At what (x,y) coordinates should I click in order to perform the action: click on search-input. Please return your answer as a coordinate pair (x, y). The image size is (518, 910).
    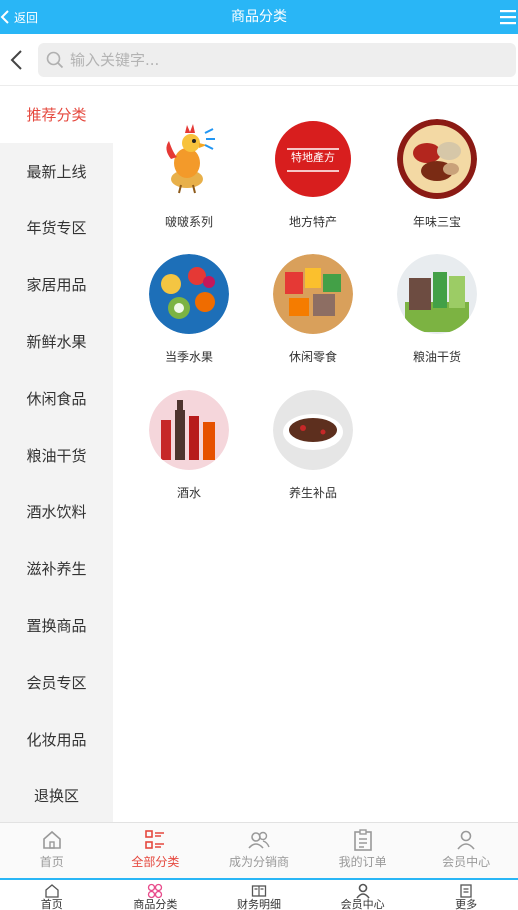
    Looking at the image, I should click on (285, 60).